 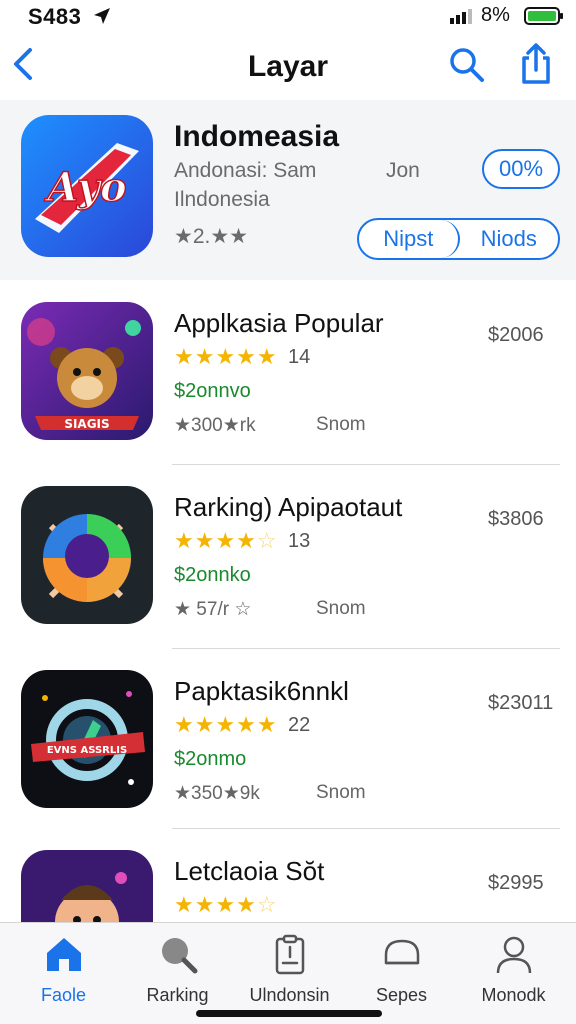 What do you see at coordinates (288, 16) in the screenshot?
I see `status-bar: S483 8%` at bounding box center [288, 16].